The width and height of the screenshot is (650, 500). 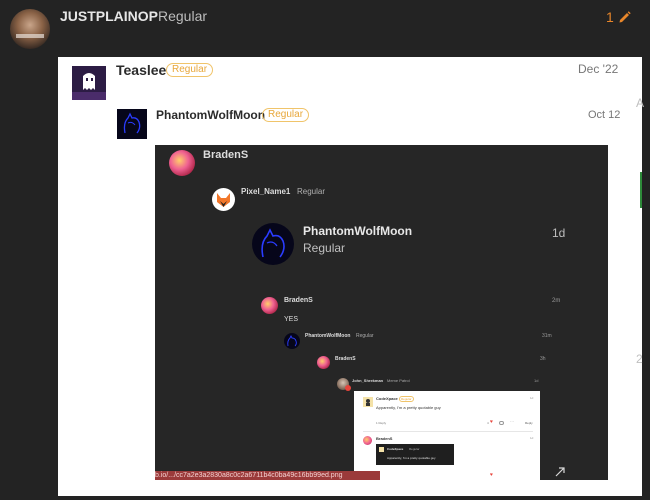 I want to click on big-phantom-username: PhantomWolfMoon, so click(x=358, y=231).